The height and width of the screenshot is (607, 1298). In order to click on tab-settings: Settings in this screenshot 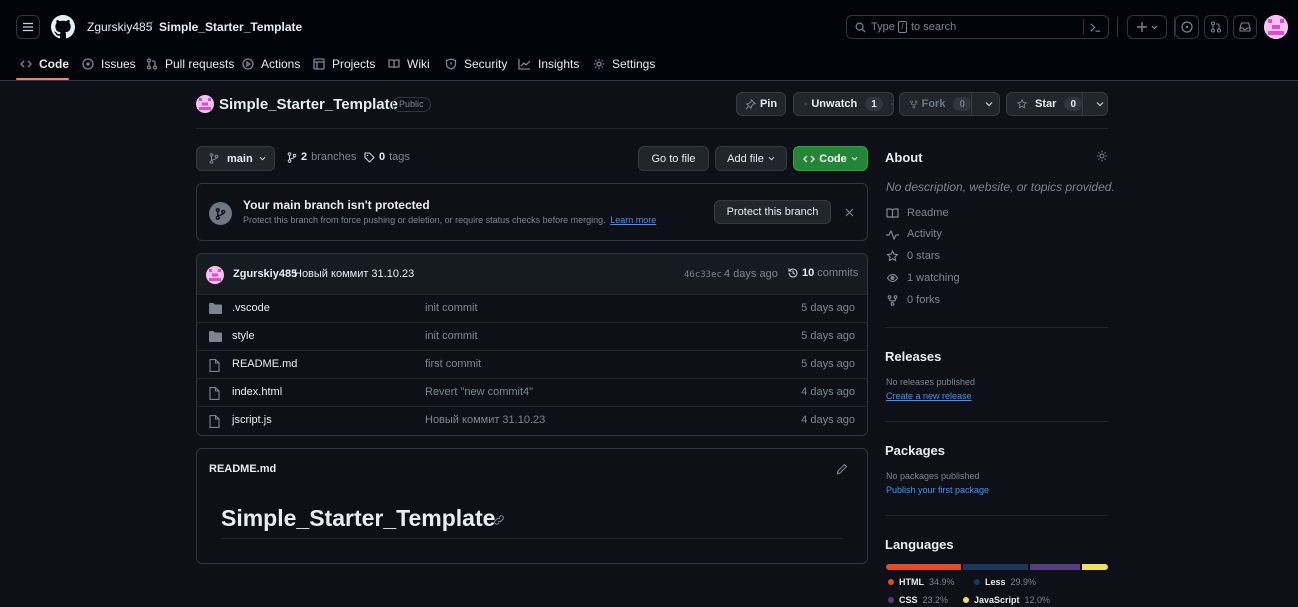, I will do `click(624, 64)`.